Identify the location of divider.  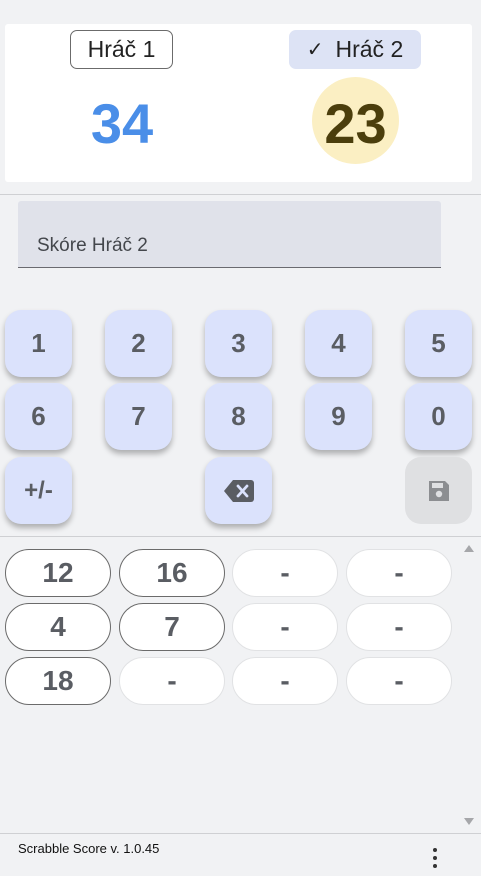
(240, 194).